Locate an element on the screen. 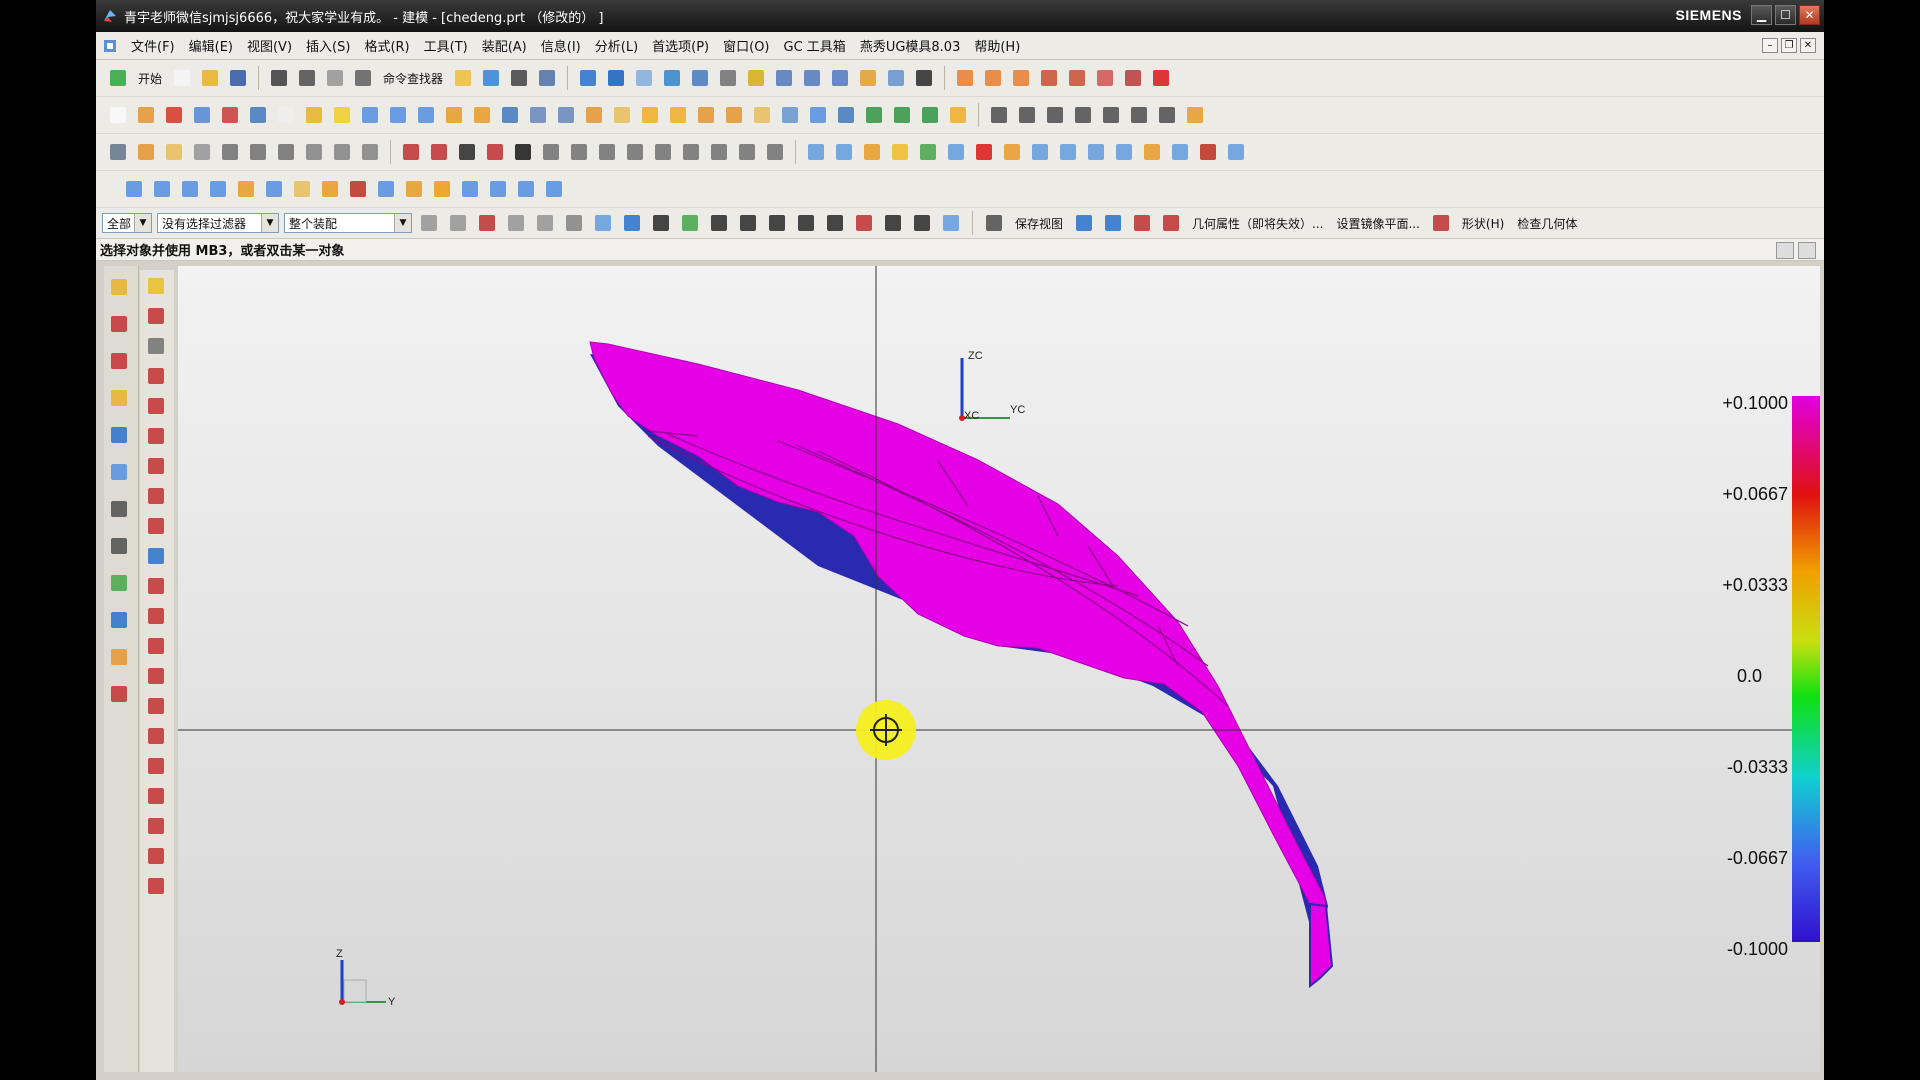 This screenshot has height=1080, width=1920. undo-icon is located at coordinates (307, 78).